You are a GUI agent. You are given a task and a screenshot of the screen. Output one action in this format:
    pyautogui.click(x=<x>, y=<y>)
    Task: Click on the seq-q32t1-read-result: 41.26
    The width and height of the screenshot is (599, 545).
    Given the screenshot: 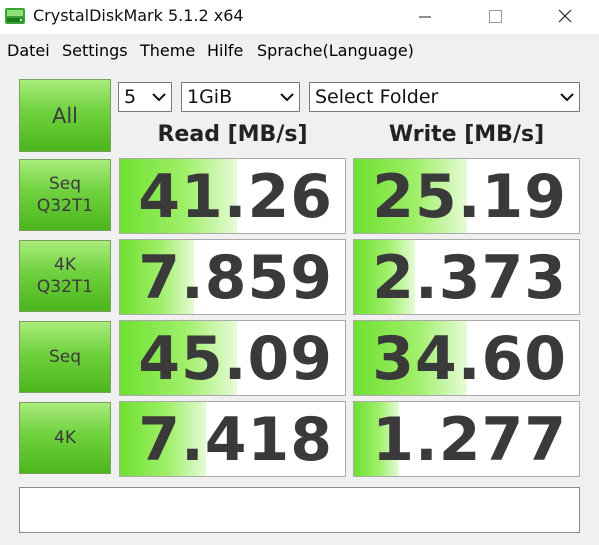 What is the action you would take?
    pyautogui.click(x=232, y=196)
    